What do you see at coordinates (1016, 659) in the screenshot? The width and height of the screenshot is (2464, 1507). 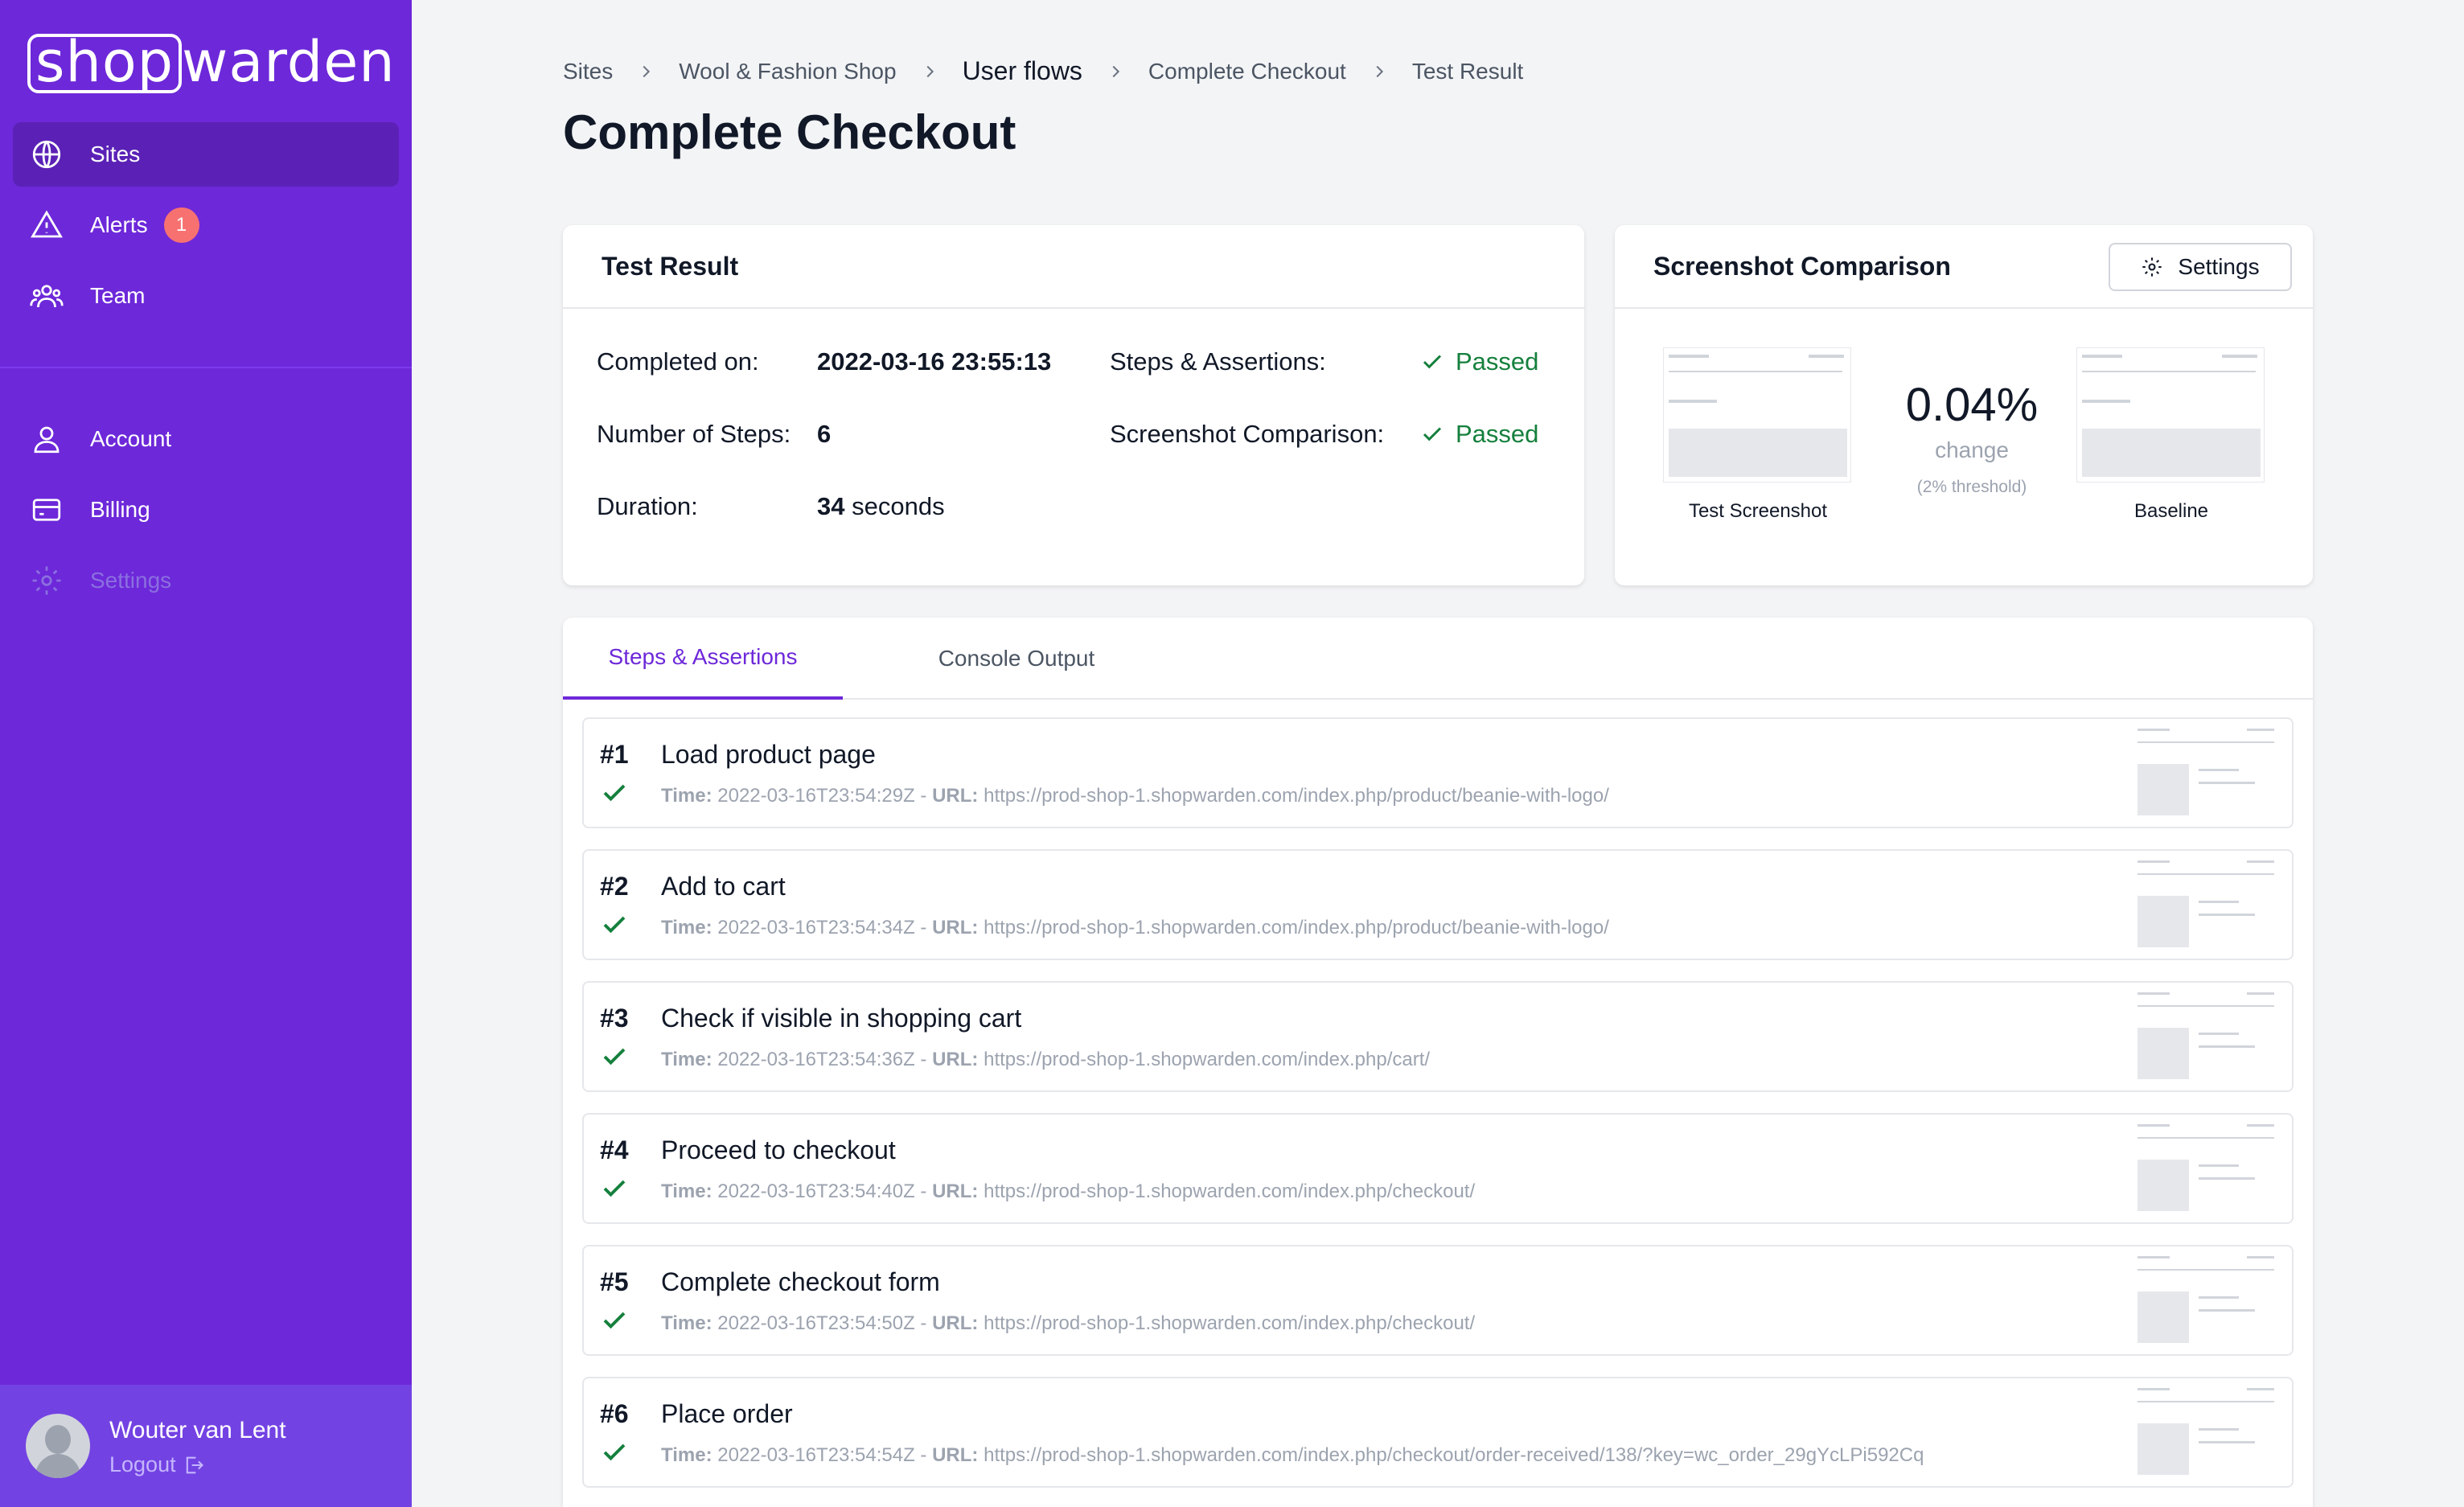 I see `tab-console-output: Console Output` at bounding box center [1016, 659].